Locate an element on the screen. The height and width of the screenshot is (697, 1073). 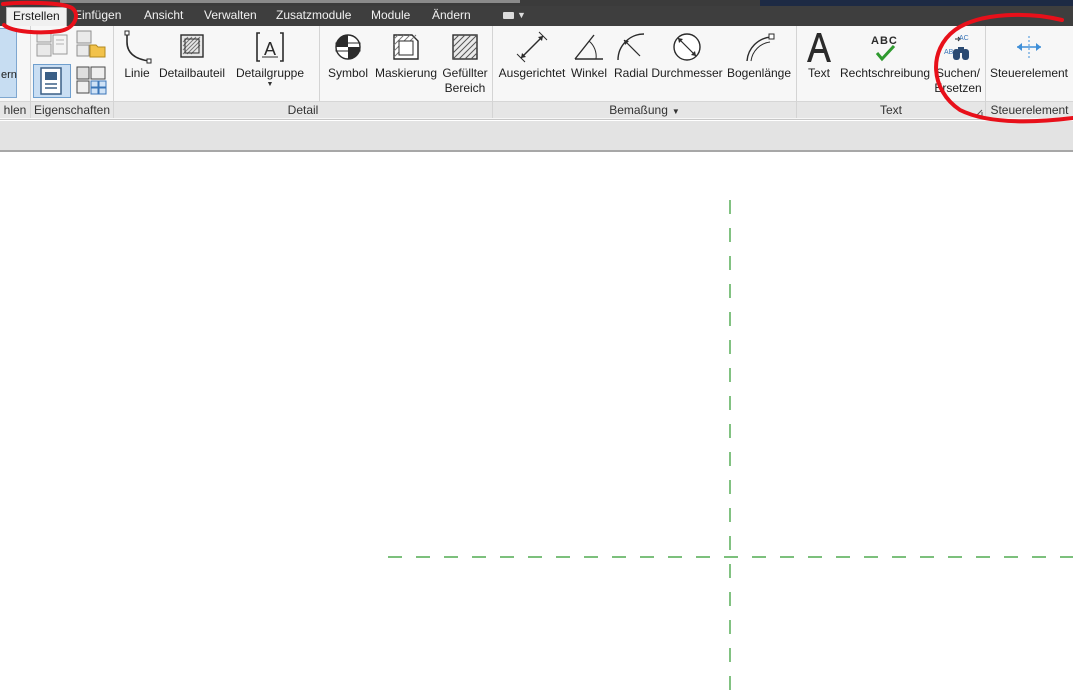
text-panel-settings-icon is located at coordinates (979, 111).